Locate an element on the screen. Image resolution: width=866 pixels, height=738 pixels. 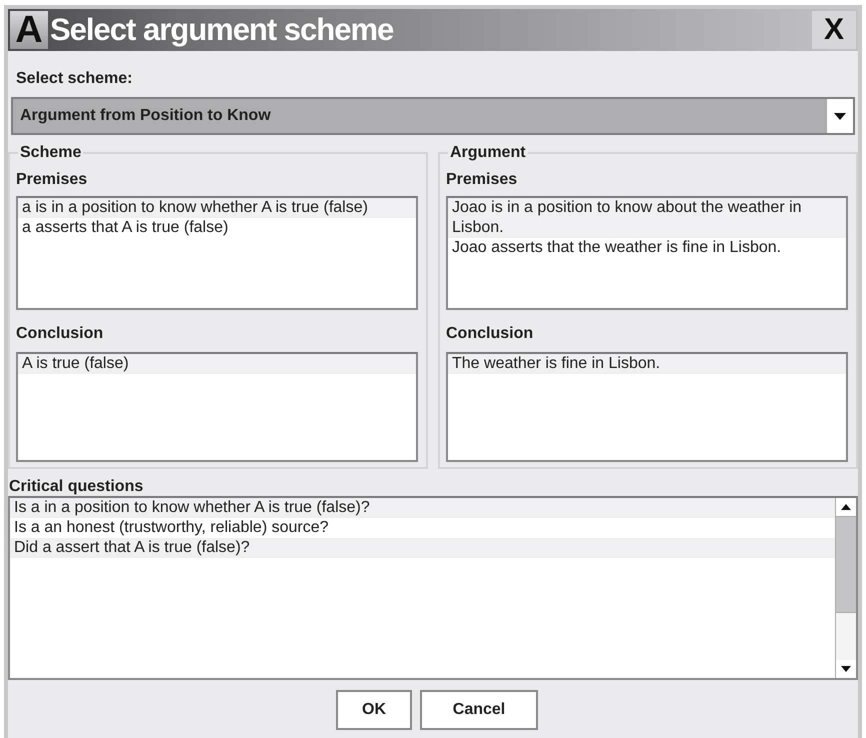
list-item: Is a in a position to know whether A is true (false)? is located at coordinates (422, 508).